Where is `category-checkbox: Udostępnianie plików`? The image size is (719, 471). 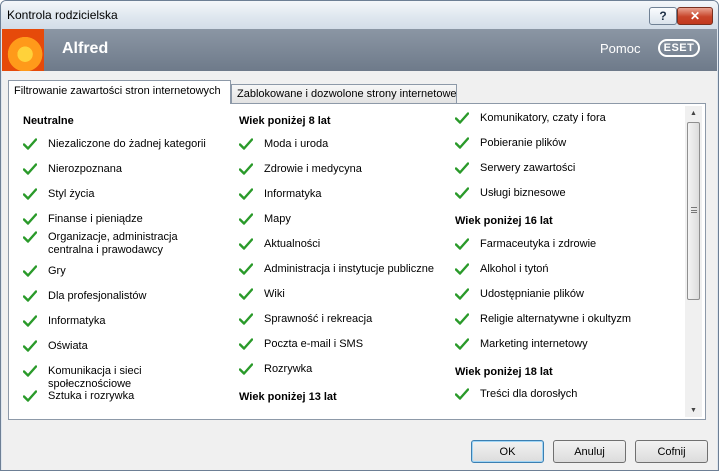
category-checkbox: Udostępnianie plików is located at coordinates (554, 295).